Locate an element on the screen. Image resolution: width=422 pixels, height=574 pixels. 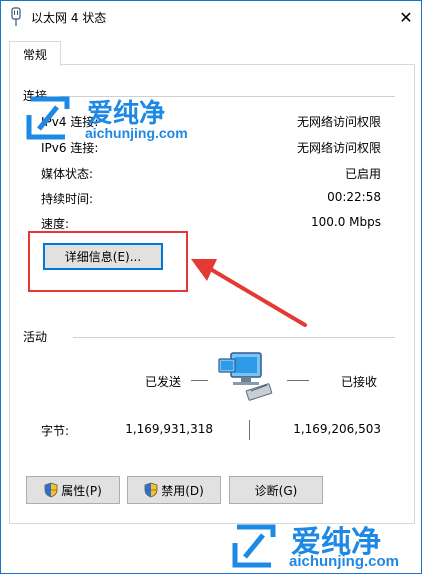
activity-divider is located at coordinates (234, 337).